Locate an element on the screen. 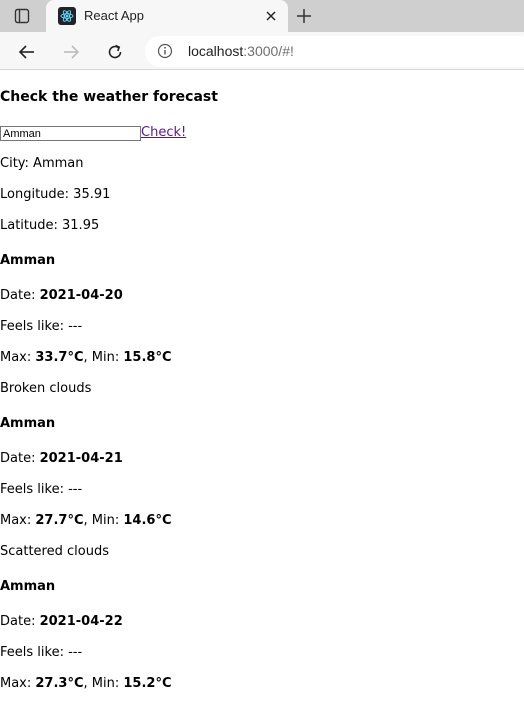 This screenshot has width=524, height=706. date-value: 2021-04-21 is located at coordinates (81, 458).